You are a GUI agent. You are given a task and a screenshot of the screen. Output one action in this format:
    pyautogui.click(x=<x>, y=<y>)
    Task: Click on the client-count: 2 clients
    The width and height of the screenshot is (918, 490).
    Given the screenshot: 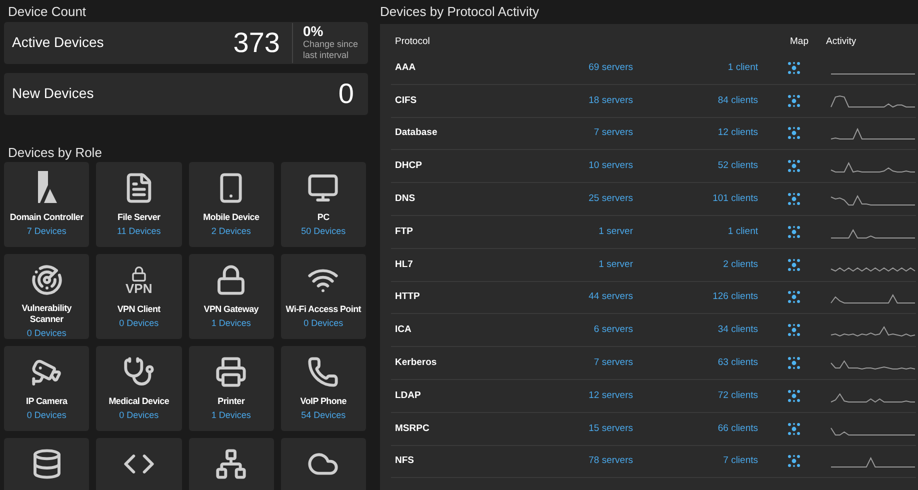 What is the action you would take?
    pyautogui.click(x=695, y=265)
    